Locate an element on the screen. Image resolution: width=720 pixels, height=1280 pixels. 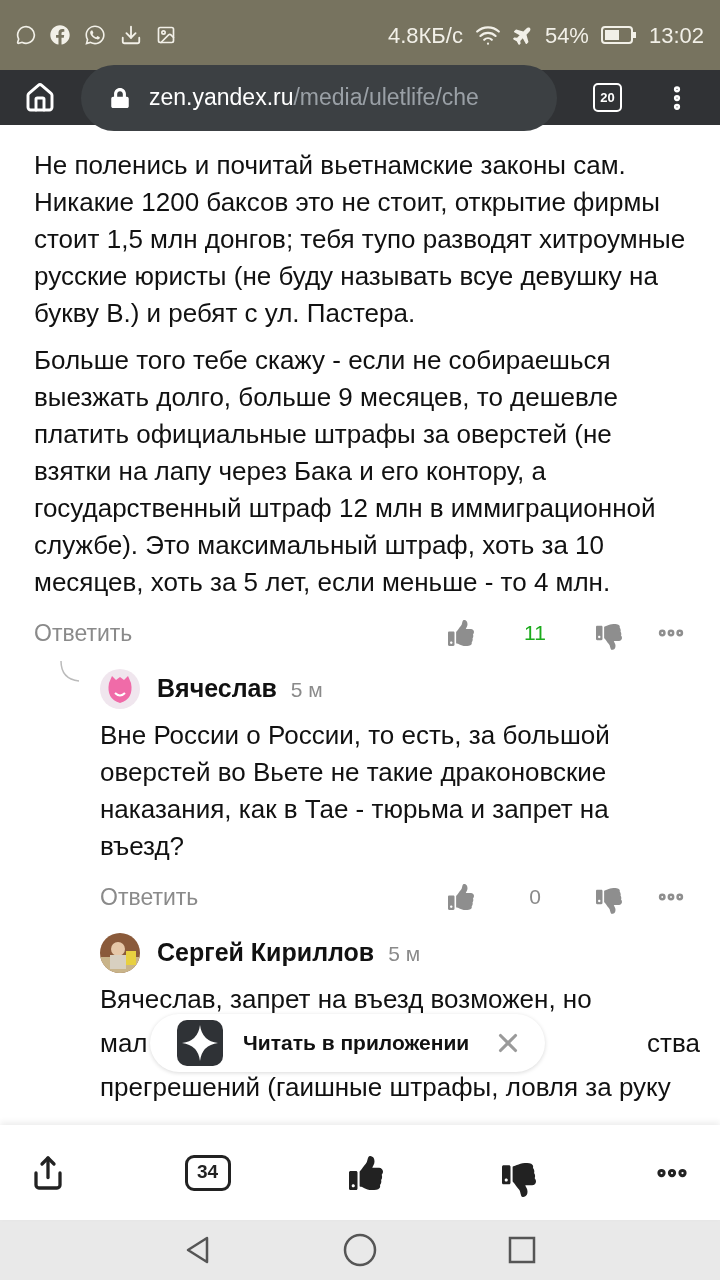
comment-text: прегрешений (гаишные штрафы, ловля за руку is located at coordinates (385, 1087).